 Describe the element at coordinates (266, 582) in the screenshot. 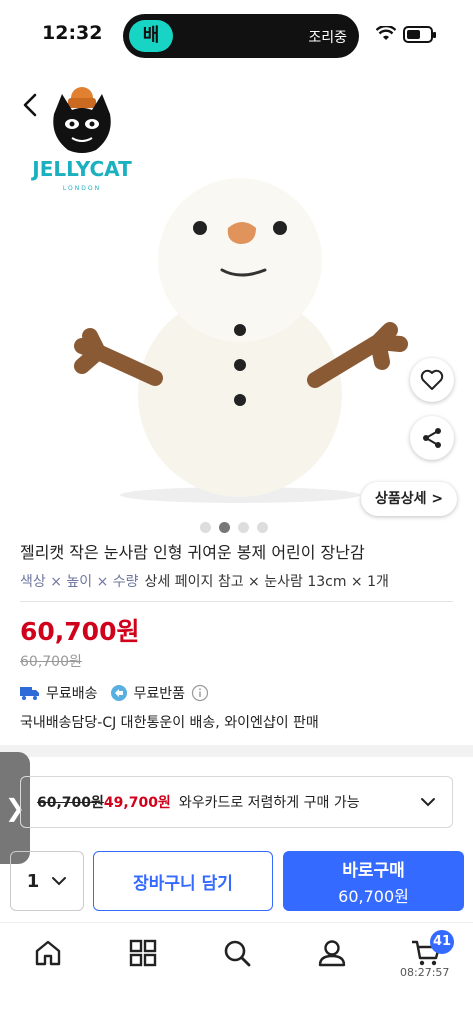

I see `options-value: 상세 페이지 참고 × 눈사람 13cm × 1개` at that location.